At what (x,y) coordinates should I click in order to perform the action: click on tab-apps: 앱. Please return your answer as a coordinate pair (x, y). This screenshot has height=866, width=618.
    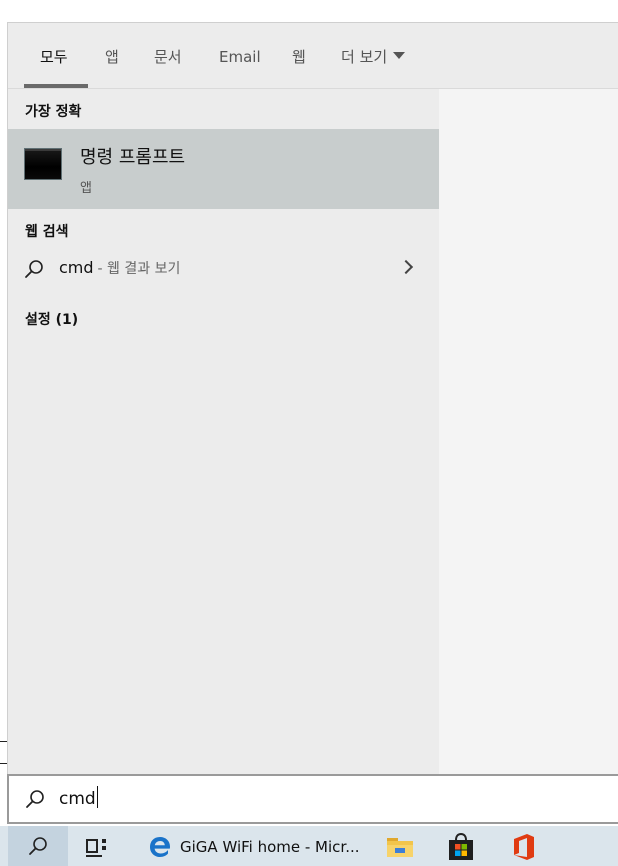
    Looking at the image, I should click on (112, 67).